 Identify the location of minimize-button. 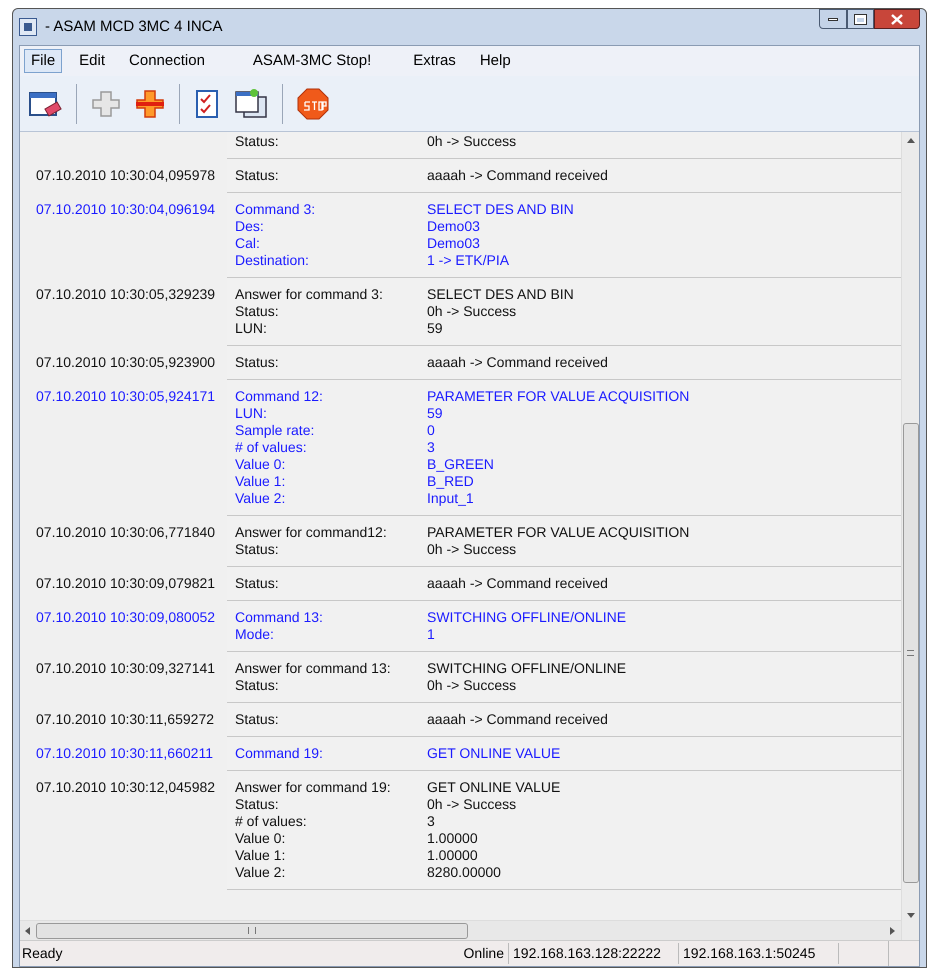
(833, 19).